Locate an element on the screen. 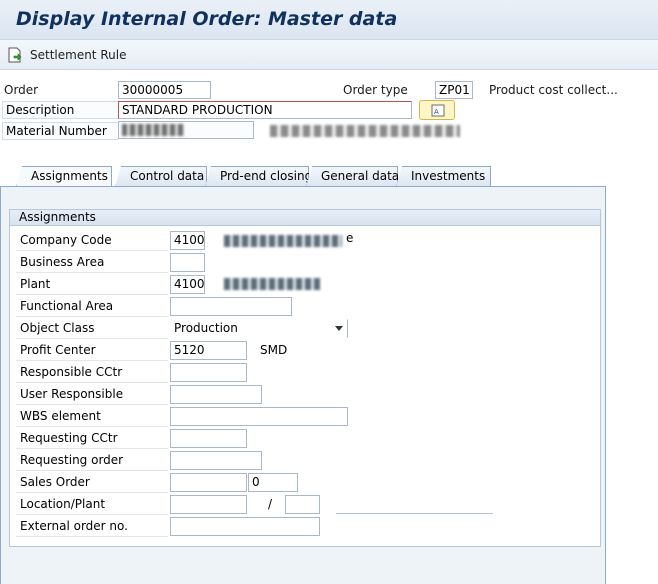 Image resolution: width=658 pixels, height=584 pixels. long-text-button: A is located at coordinates (437, 110).